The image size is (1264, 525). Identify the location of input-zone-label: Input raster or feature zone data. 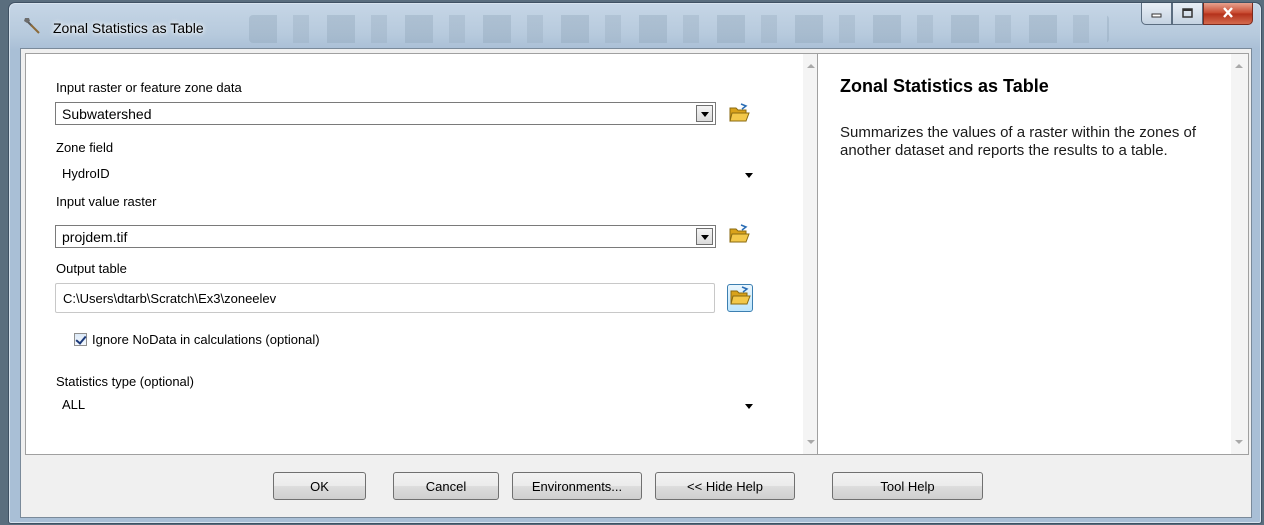
(149, 87).